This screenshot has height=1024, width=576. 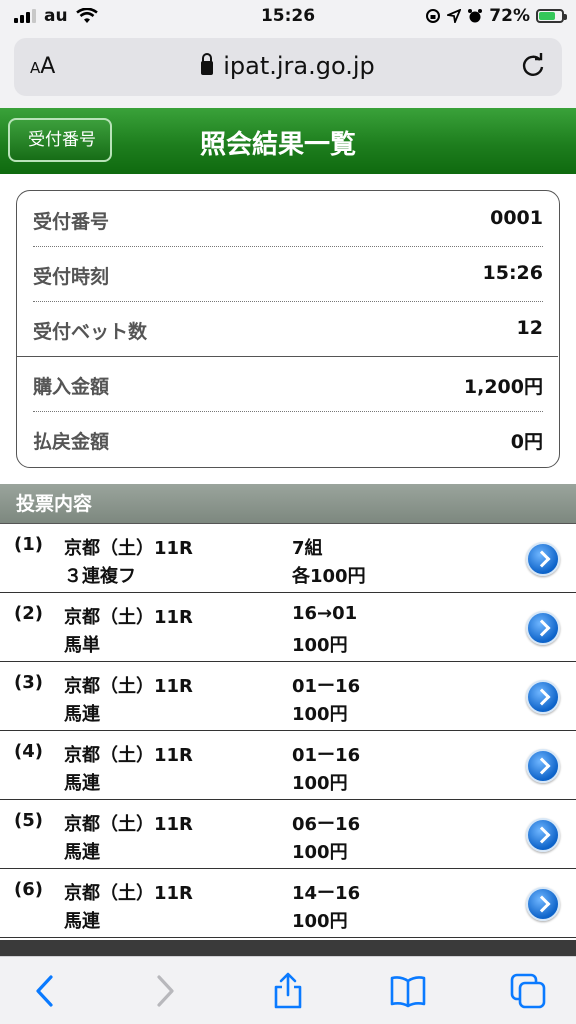 I want to click on summary-value: 0001, so click(x=516, y=218).